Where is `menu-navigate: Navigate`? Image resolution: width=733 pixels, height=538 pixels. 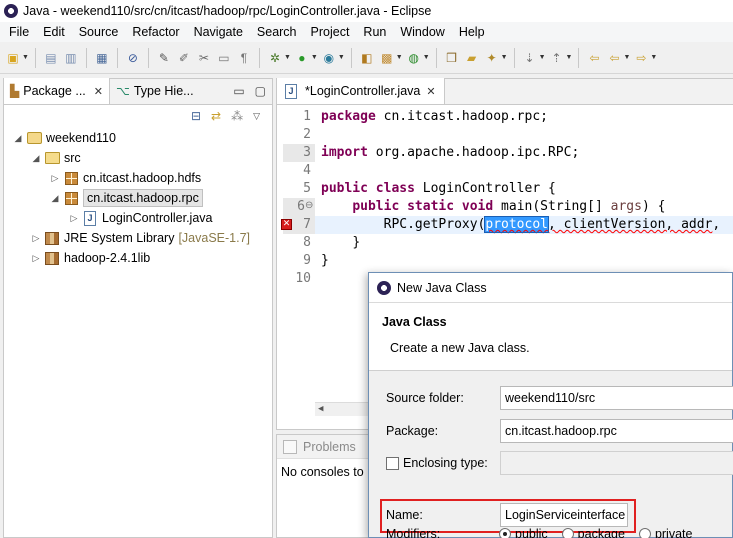
menu-navigate: Navigate is located at coordinates (218, 32).